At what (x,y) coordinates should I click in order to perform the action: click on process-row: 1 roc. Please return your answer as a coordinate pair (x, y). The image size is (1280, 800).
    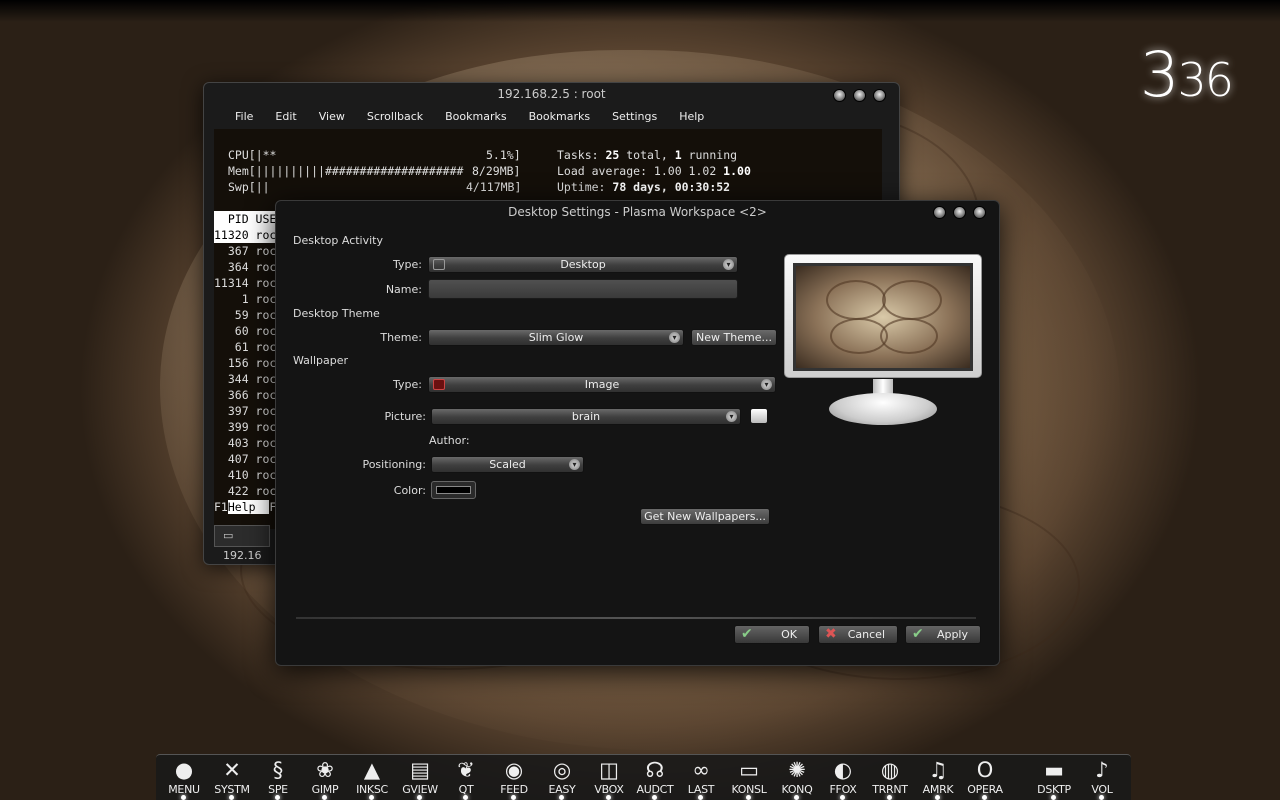
    Looking at the image, I should click on (245, 299).